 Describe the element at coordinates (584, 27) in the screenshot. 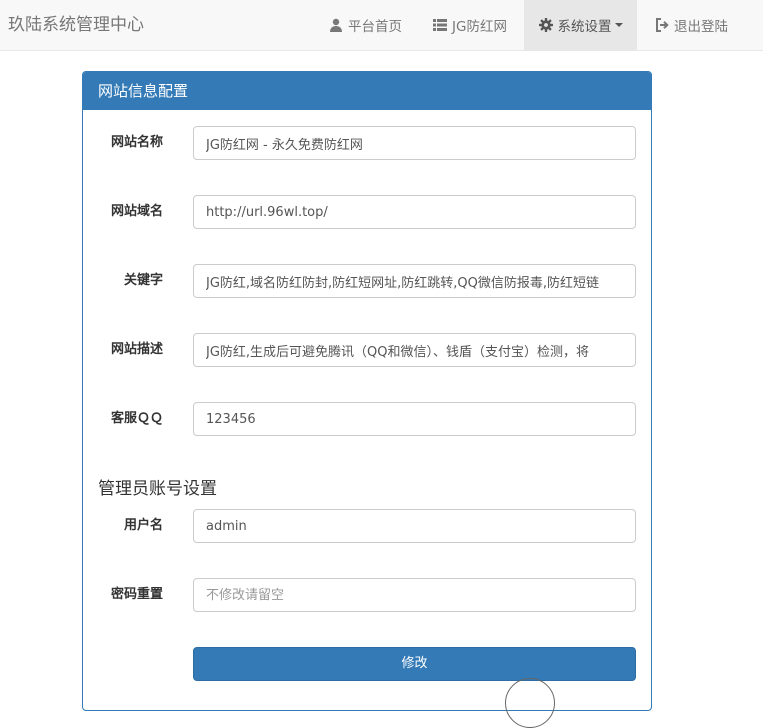

I see `nav-settings-label: 系统设置` at that location.